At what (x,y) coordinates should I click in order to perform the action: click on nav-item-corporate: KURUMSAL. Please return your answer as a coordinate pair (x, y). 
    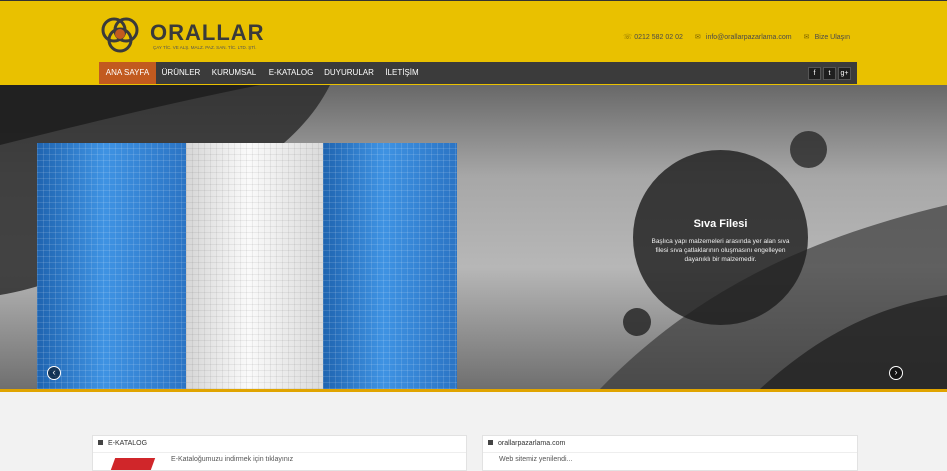
    Looking at the image, I should click on (234, 73).